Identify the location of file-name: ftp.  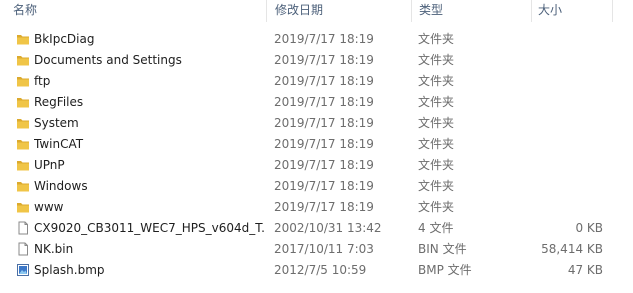
(42, 81).